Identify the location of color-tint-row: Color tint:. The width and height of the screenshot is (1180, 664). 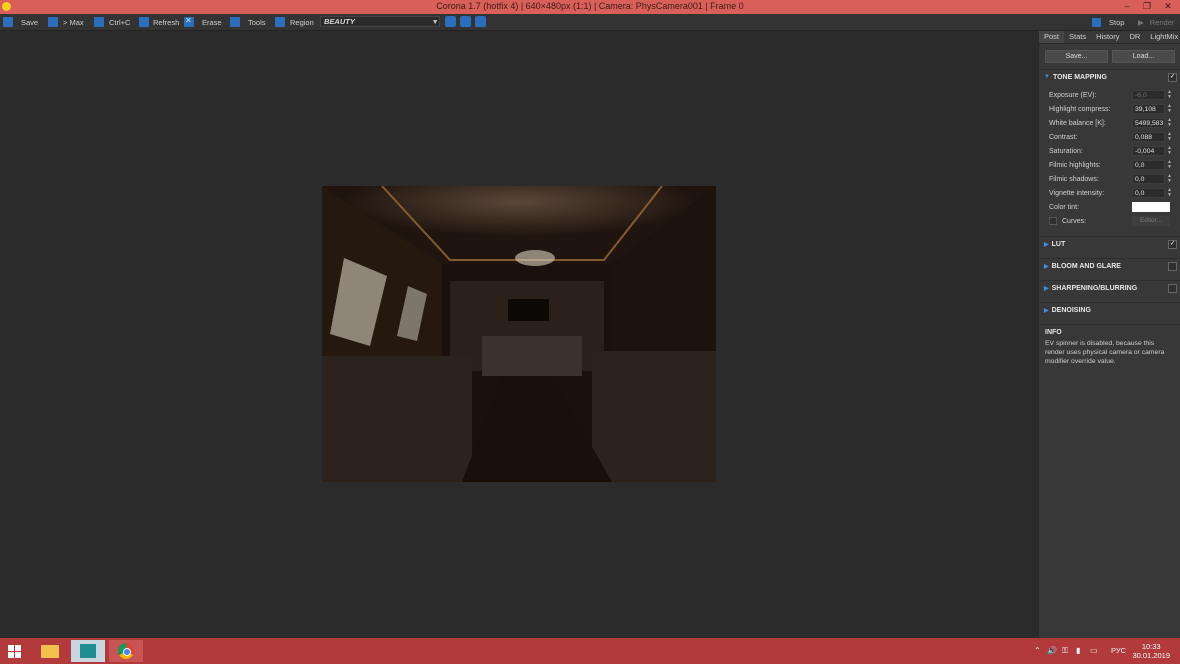
(1109, 207).